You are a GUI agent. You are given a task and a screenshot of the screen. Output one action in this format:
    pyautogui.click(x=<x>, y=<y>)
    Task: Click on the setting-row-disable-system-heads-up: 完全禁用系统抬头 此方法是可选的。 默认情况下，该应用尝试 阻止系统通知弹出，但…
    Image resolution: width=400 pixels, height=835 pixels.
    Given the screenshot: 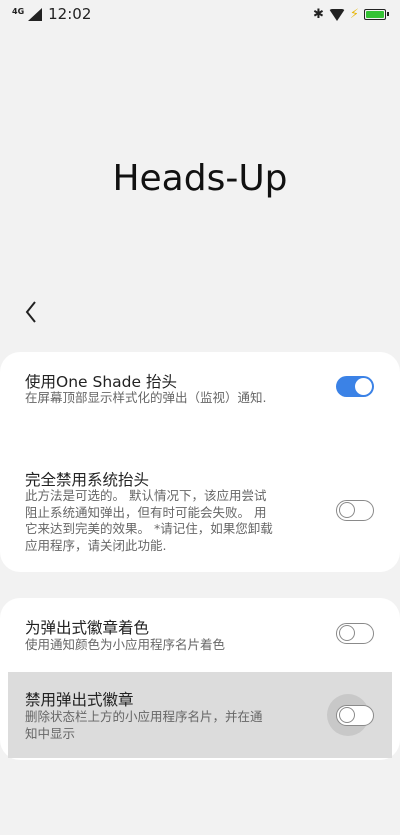 What is the action you would take?
    pyautogui.click(x=200, y=517)
    